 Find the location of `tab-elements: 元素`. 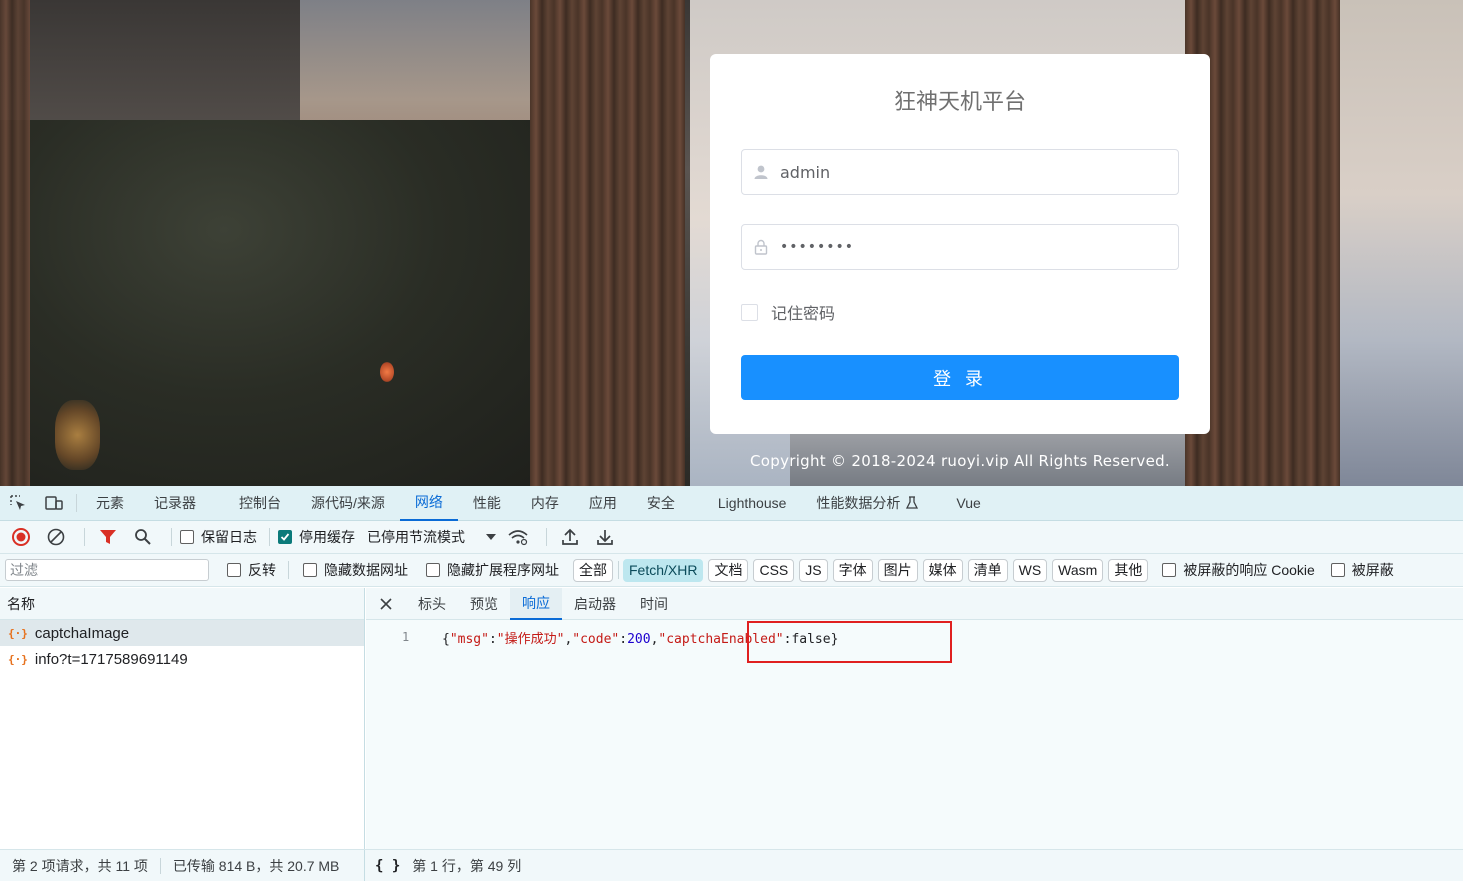

tab-elements: 元素 is located at coordinates (110, 503).